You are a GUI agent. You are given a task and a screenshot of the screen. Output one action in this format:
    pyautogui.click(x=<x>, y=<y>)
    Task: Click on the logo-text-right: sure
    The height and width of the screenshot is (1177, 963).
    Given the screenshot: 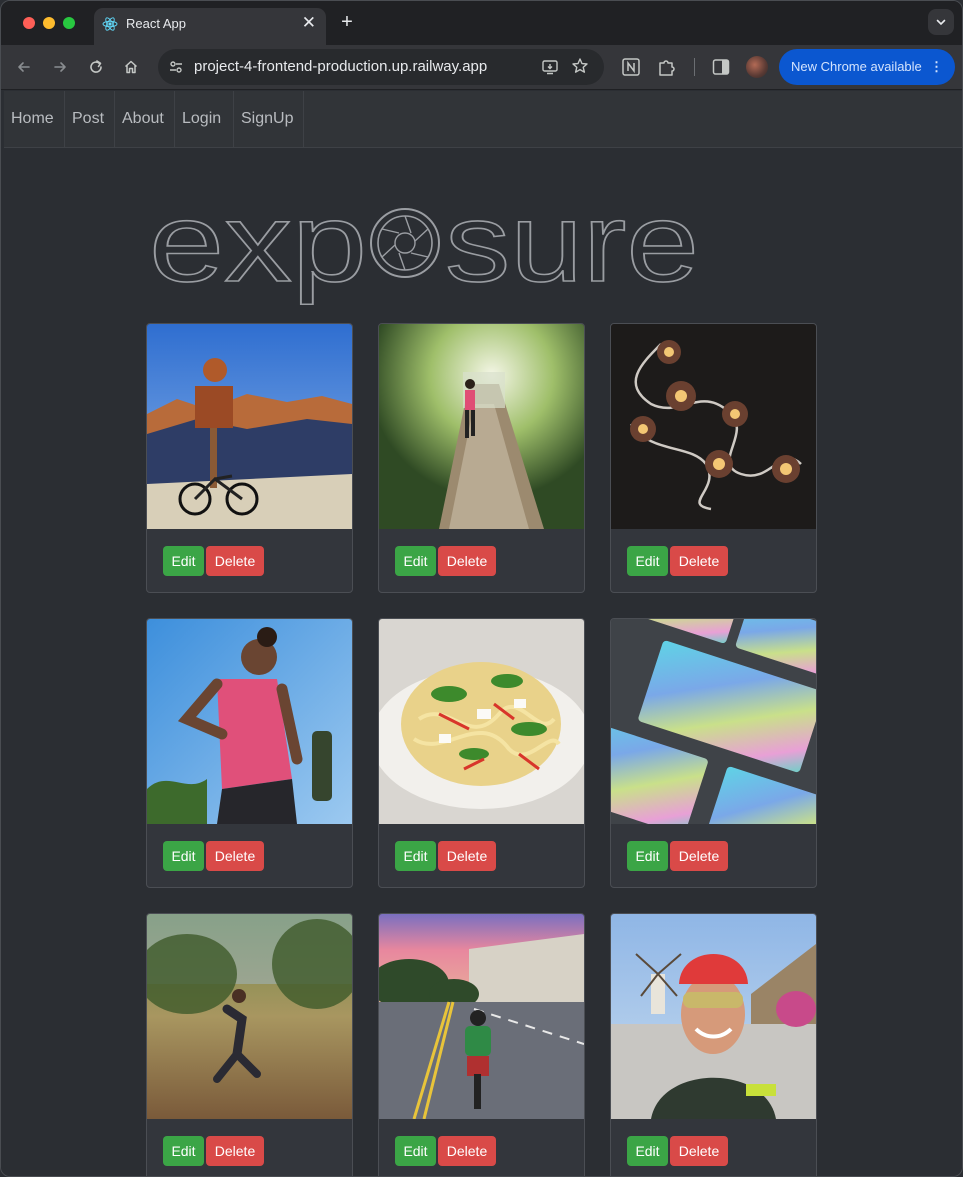 What is the action you would take?
    pyautogui.click(x=572, y=247)
    